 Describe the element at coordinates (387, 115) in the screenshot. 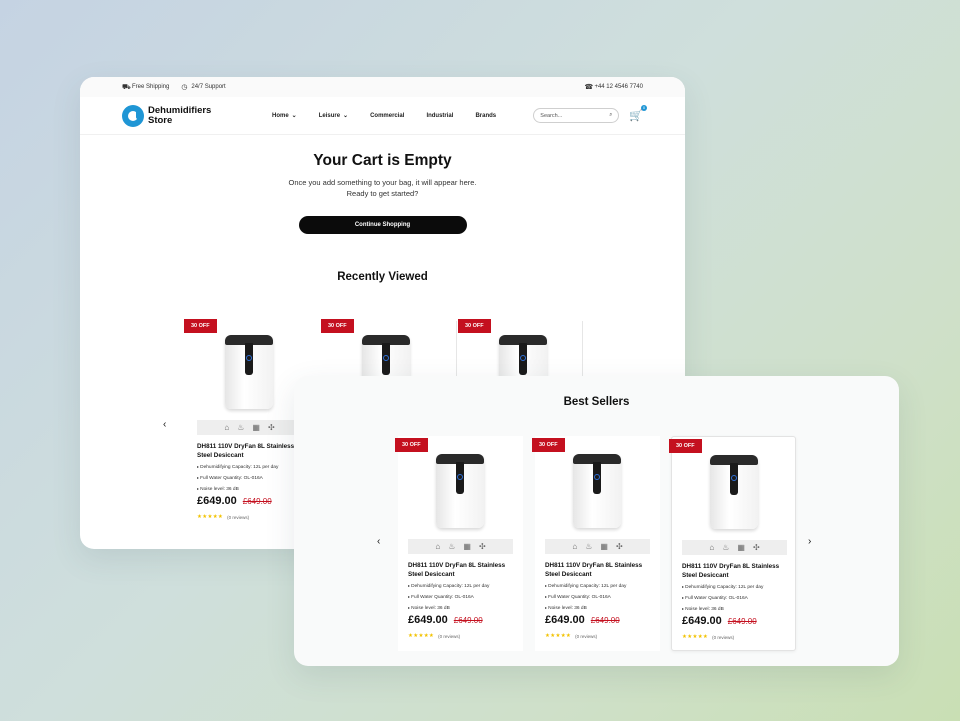

I see `nav-item-commercial: Commercial` at that location.